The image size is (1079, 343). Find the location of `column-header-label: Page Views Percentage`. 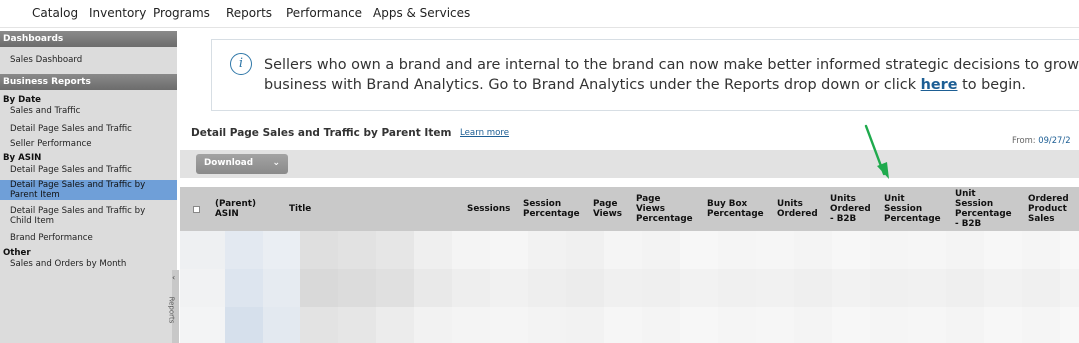

column-header-label: Page Views Percentage is located at coordinates (664, 209).